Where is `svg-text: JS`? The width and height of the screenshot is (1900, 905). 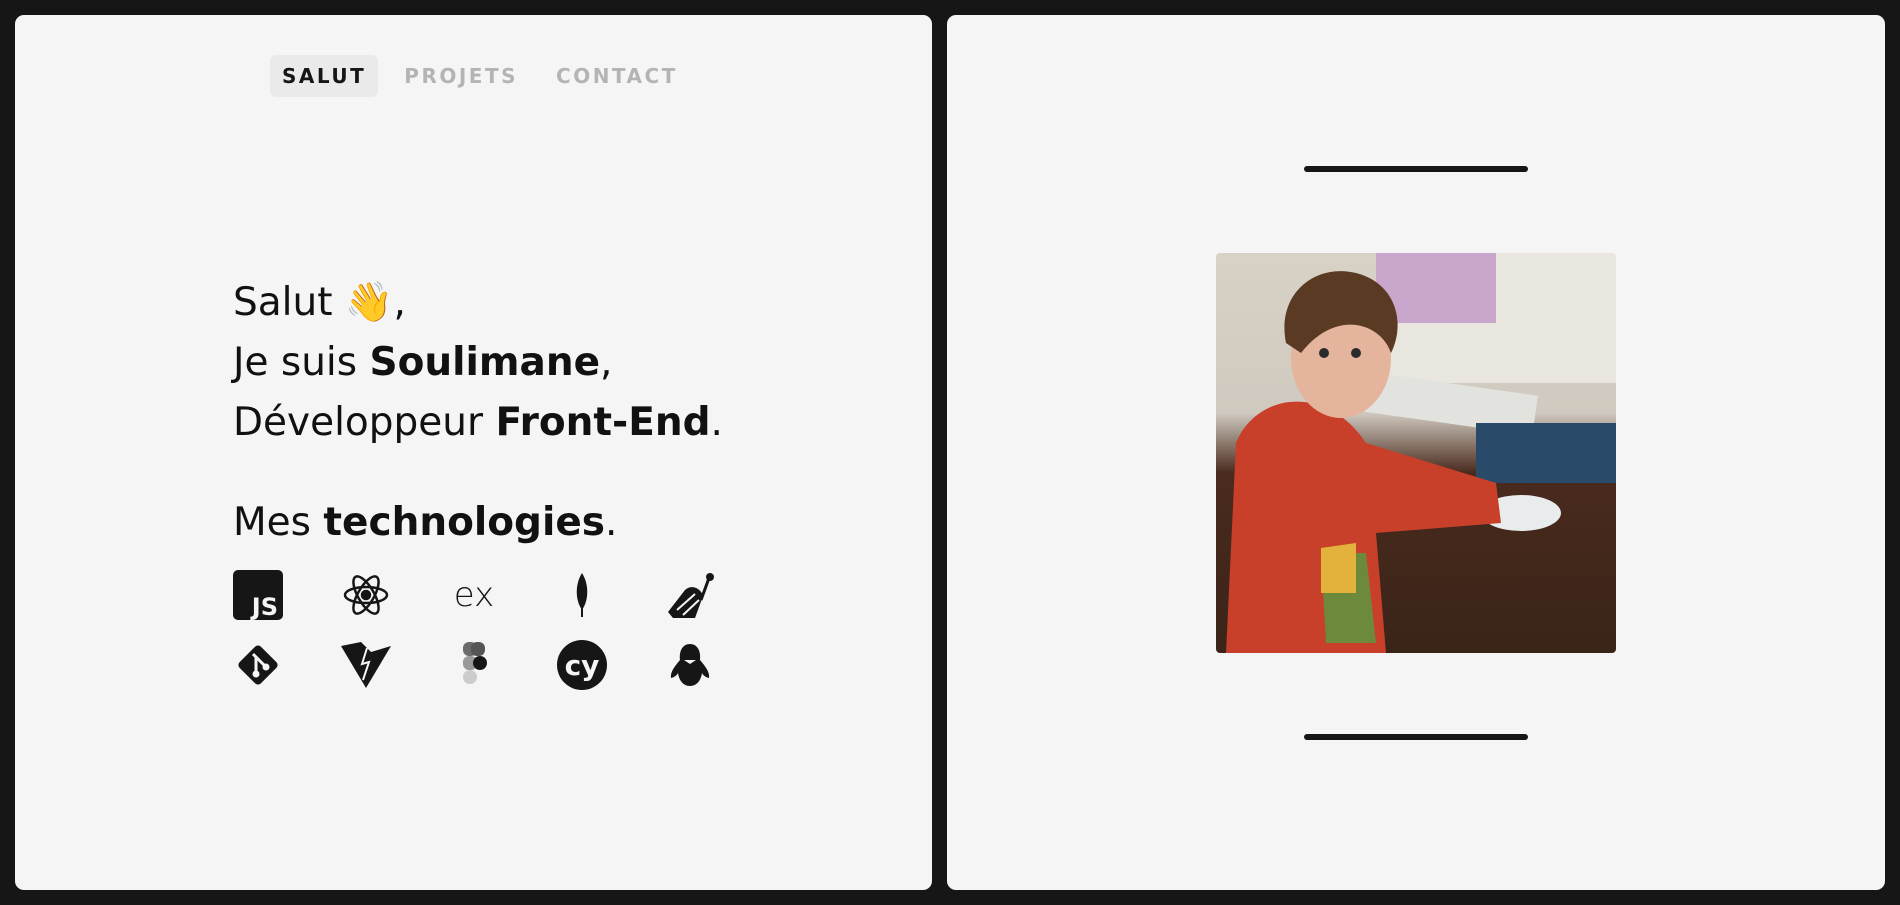 svg-text: JS is located at coordinates (264, 606).